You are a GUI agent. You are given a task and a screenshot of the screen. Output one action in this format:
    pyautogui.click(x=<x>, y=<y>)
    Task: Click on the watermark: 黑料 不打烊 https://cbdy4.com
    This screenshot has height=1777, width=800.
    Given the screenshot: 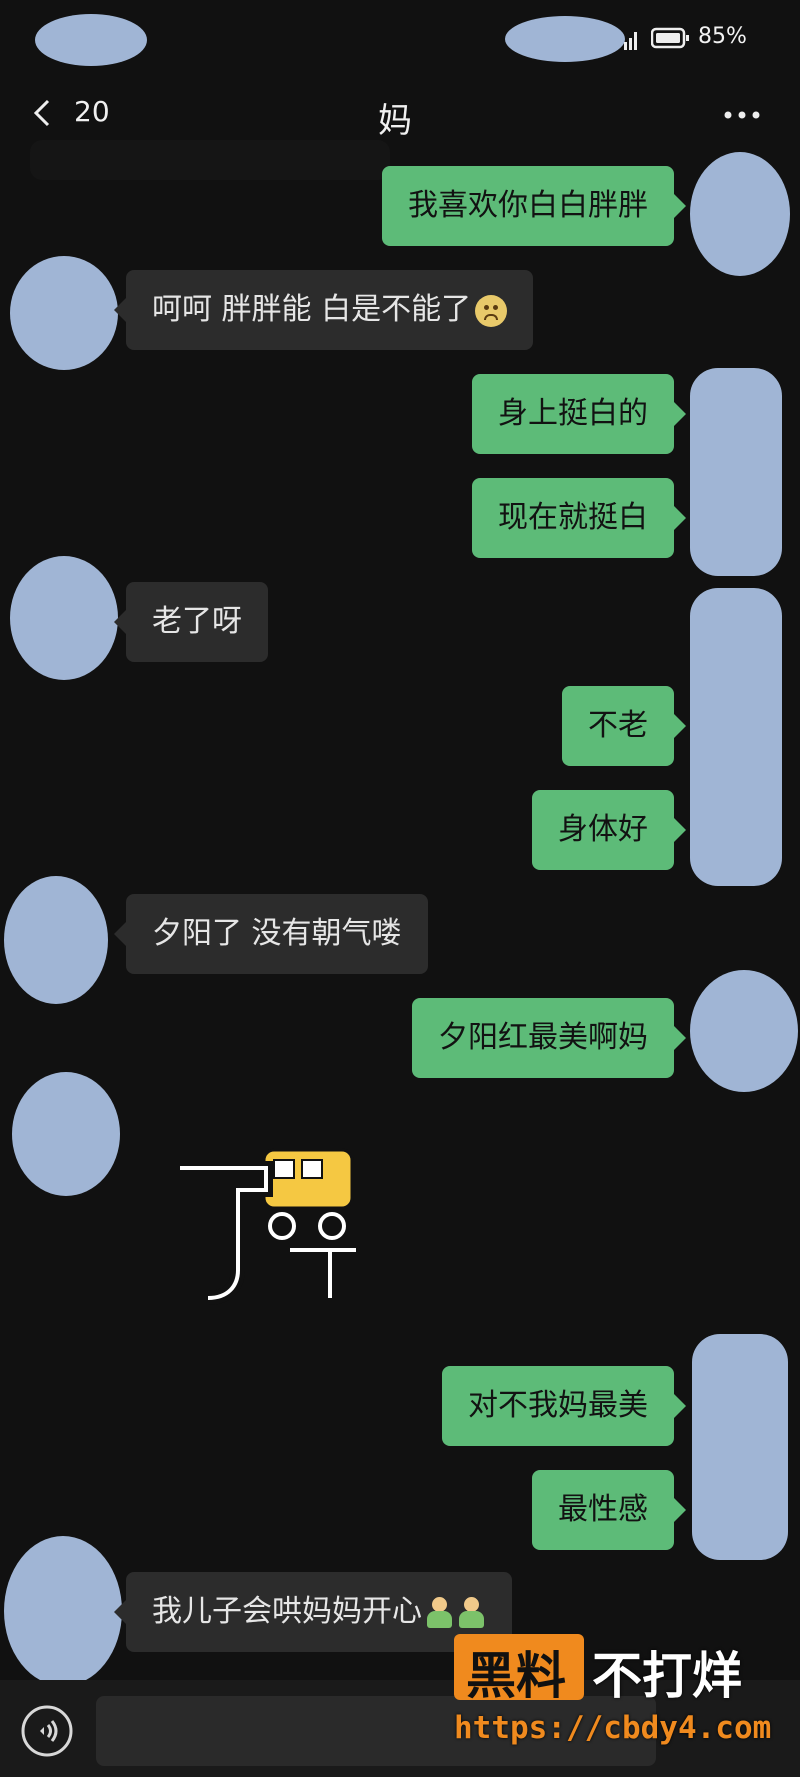 What is the action you would take?
    pyautogui.click(x=622, y=1697)
    